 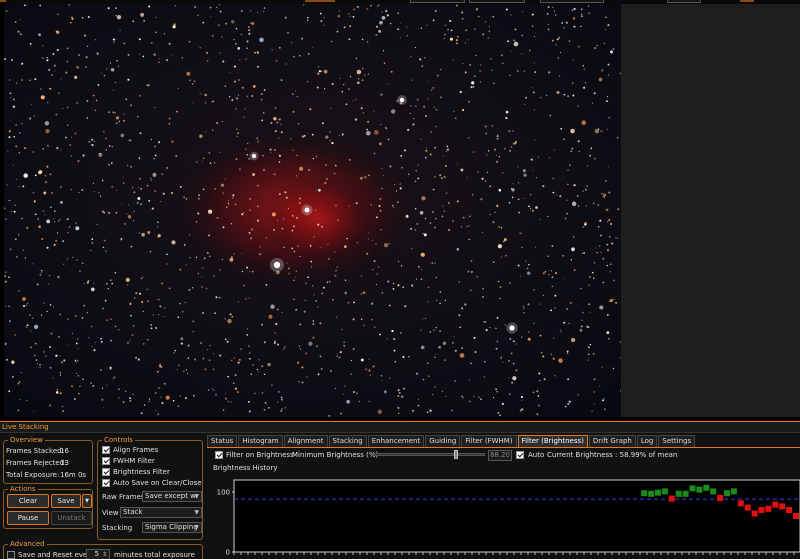 What do you see at coordinates (87, 501) in the screenshot?
I see `save-dropdown-button: ▼` at bounding box center [87, 501].